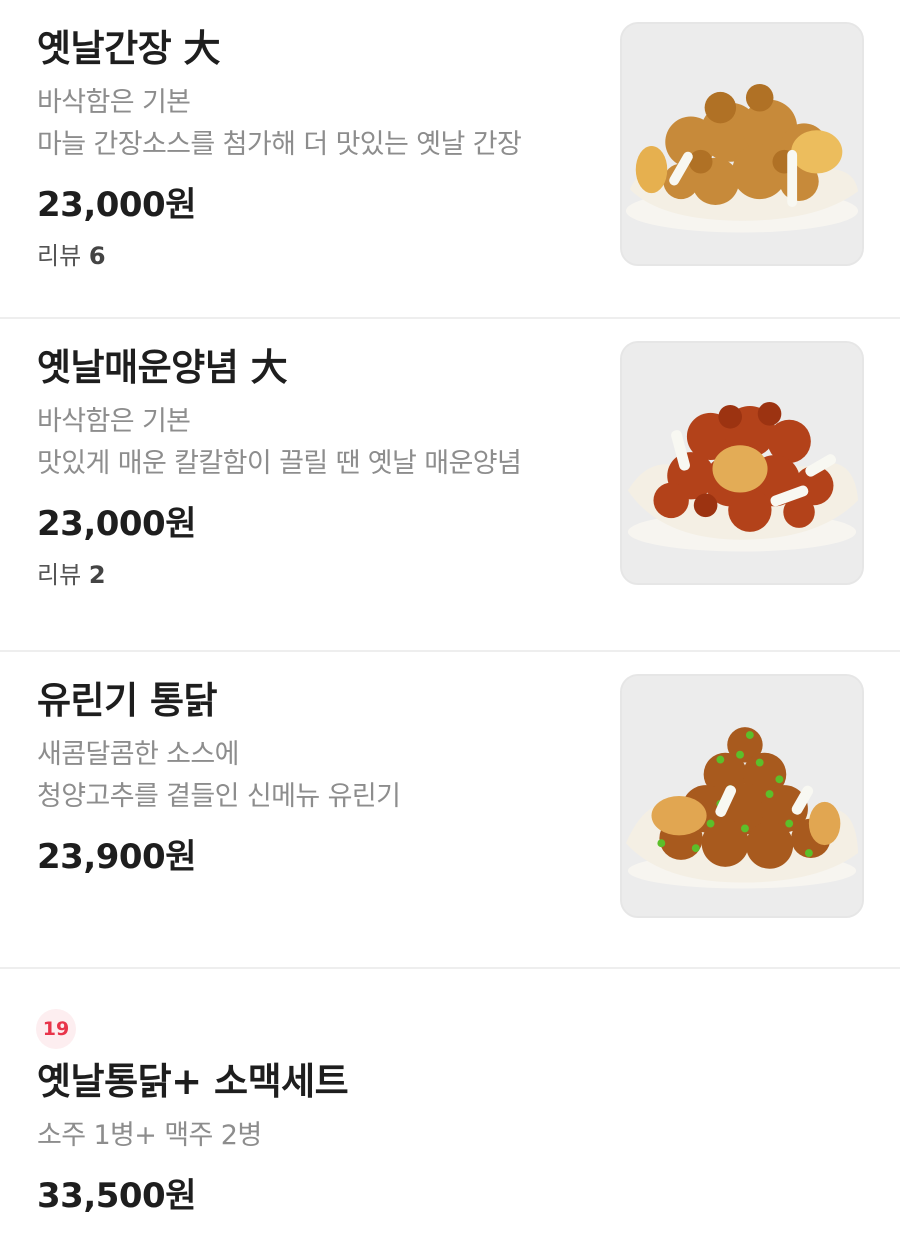  Describe the element at coordinates (317, 776) in the screenshot. I see `menu-item-description: 새콤달콤한 소스에 청양고추를 곁들인 신메뉴 유린기` at that location.